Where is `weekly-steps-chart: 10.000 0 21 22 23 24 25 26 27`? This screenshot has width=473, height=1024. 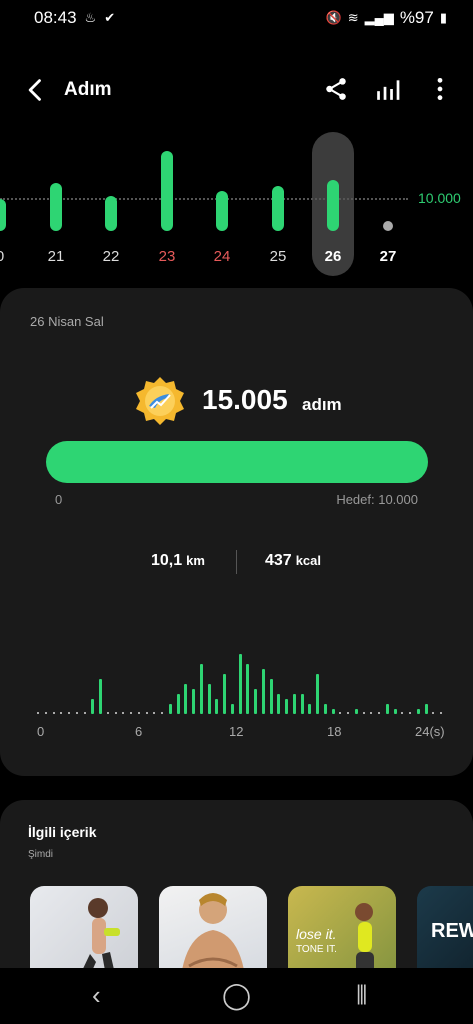 weekly-steps-chart: 10.000 0 21 22 23 24 25 26 27 is located at coordinates (236, 205).